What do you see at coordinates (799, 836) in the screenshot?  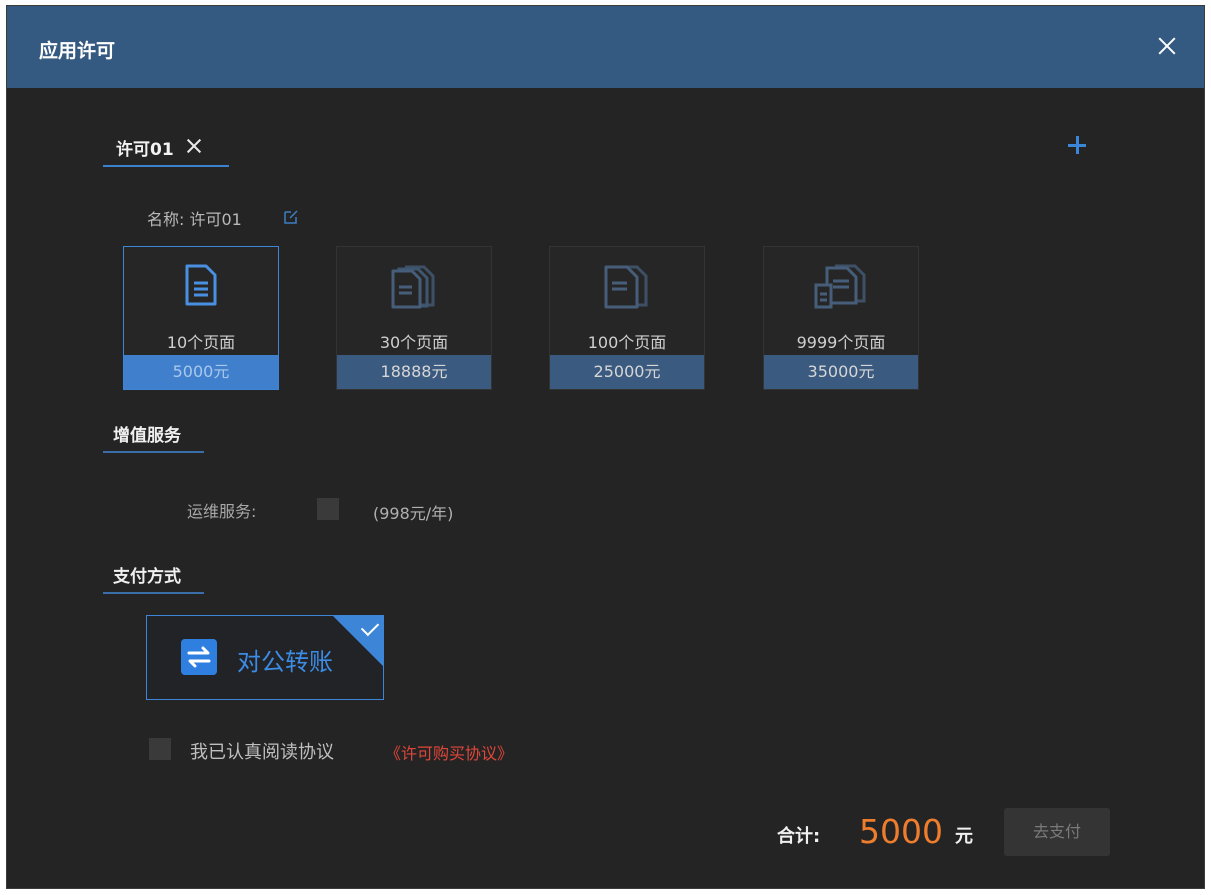 I see `total-label: 合计:` at bounding box center [799, 836].